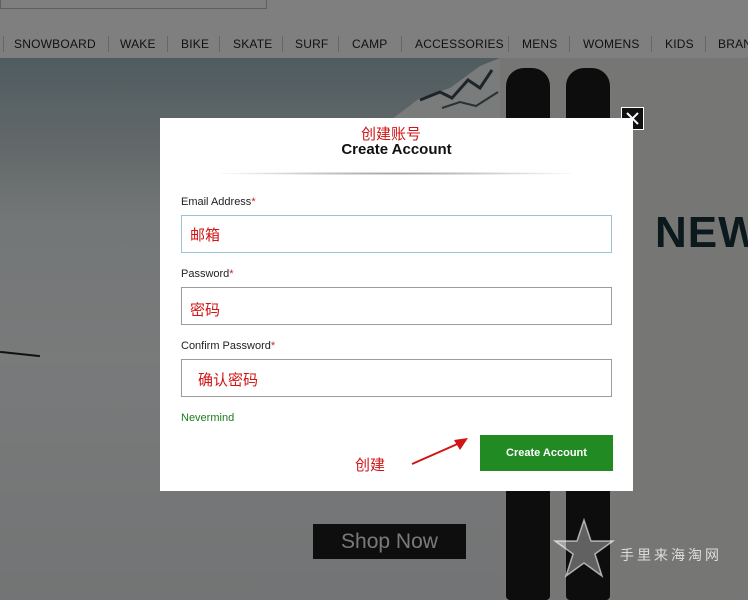  Describe the element at coordinates (218, 202) in the screenshot. I see `email-label: Email Address*` at that location.